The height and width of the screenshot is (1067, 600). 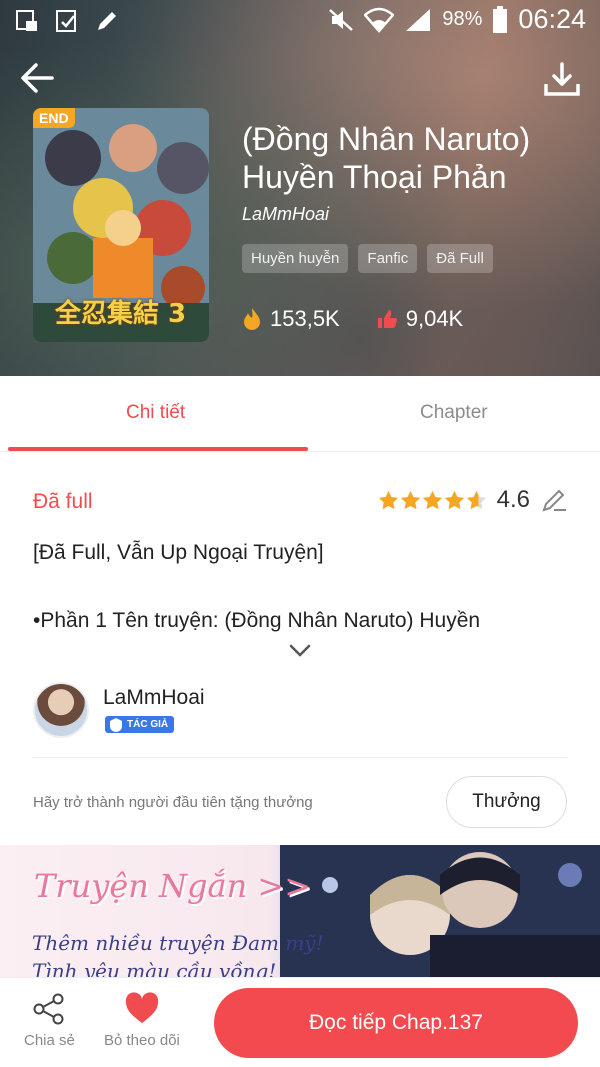 I want to click on gallery-notification-icon, so click(x=26, y=20).